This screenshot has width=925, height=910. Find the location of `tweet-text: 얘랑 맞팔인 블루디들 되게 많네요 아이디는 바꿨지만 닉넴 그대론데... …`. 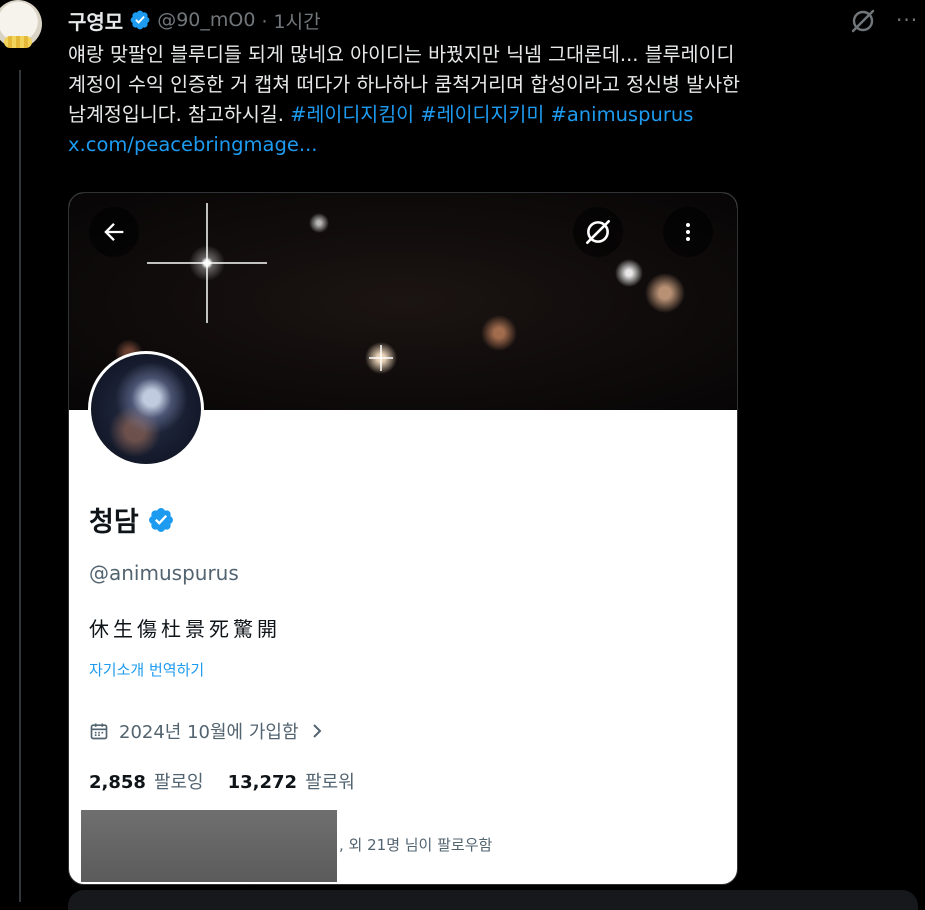

tweet-text: 얘랑 맞팔인 블루디들 되게 많네요 아이디는 바꿨지만 닉넴 그대론데... … is located at coordinates (493, 100).